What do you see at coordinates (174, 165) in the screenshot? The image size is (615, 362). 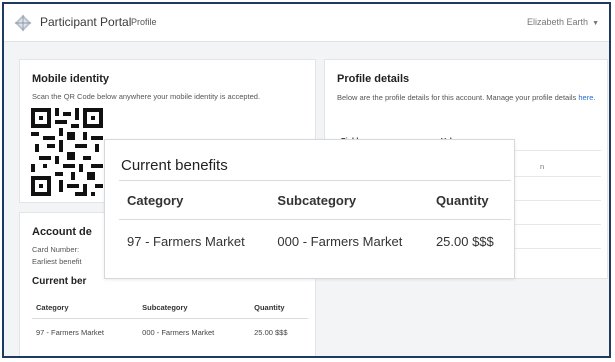 I see `popup-title: Current benefits` at bounding box center [174, 165].